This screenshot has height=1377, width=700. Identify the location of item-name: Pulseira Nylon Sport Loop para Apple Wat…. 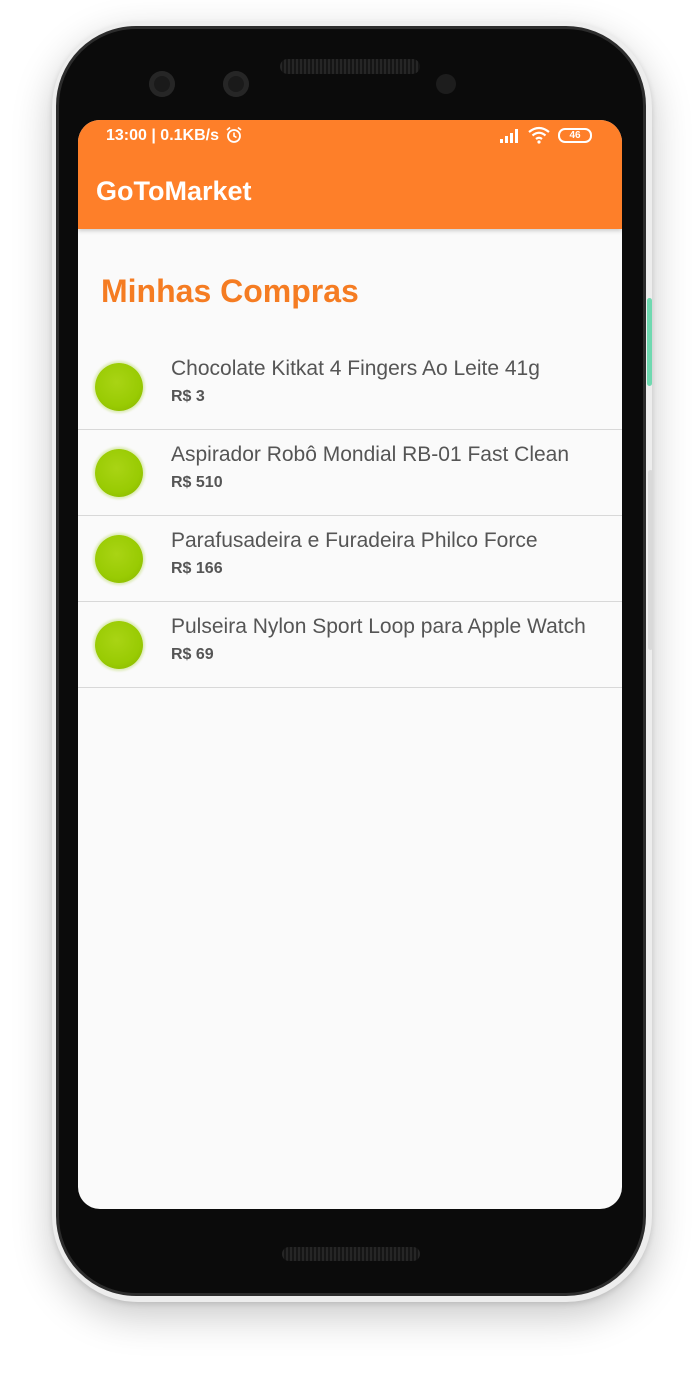
(378, 626).